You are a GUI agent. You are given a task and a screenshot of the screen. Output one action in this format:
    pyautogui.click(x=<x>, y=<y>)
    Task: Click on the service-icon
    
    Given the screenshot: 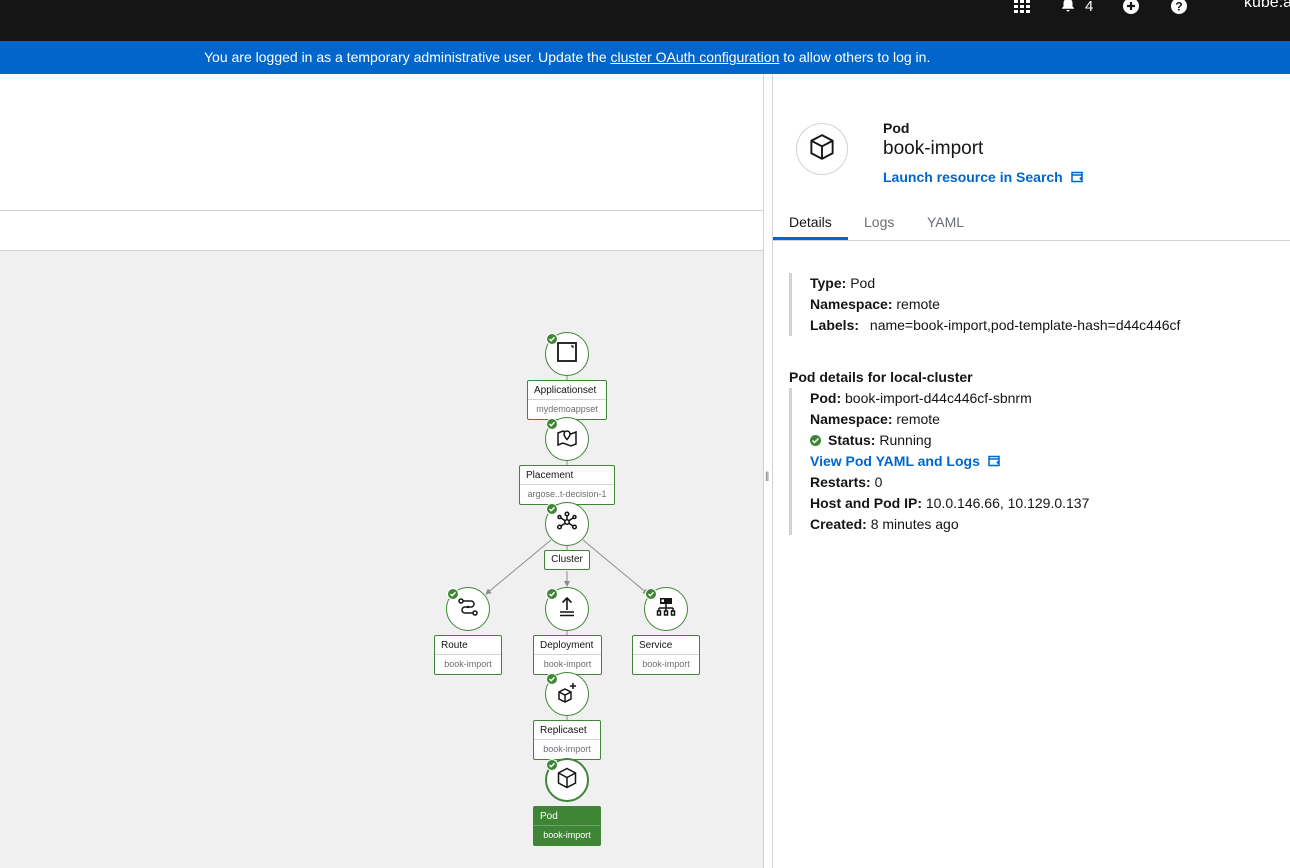 What is the action you would take?
    pyautogui.click(x=666, y=609)
    